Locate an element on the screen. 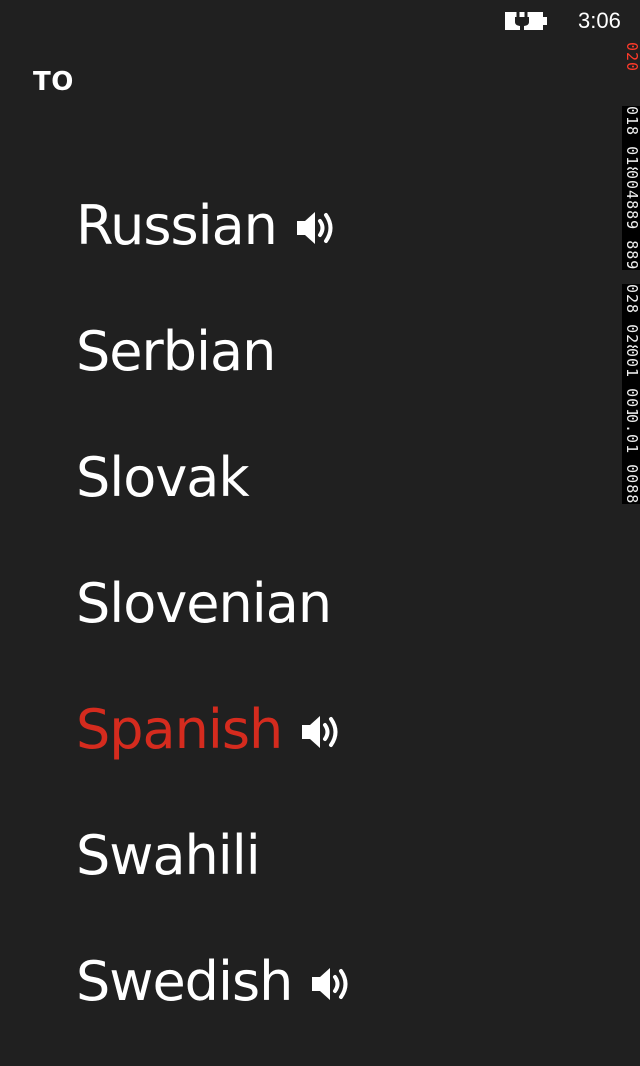  debug-counter: 004889 889 is located at coordinates (631, 220).